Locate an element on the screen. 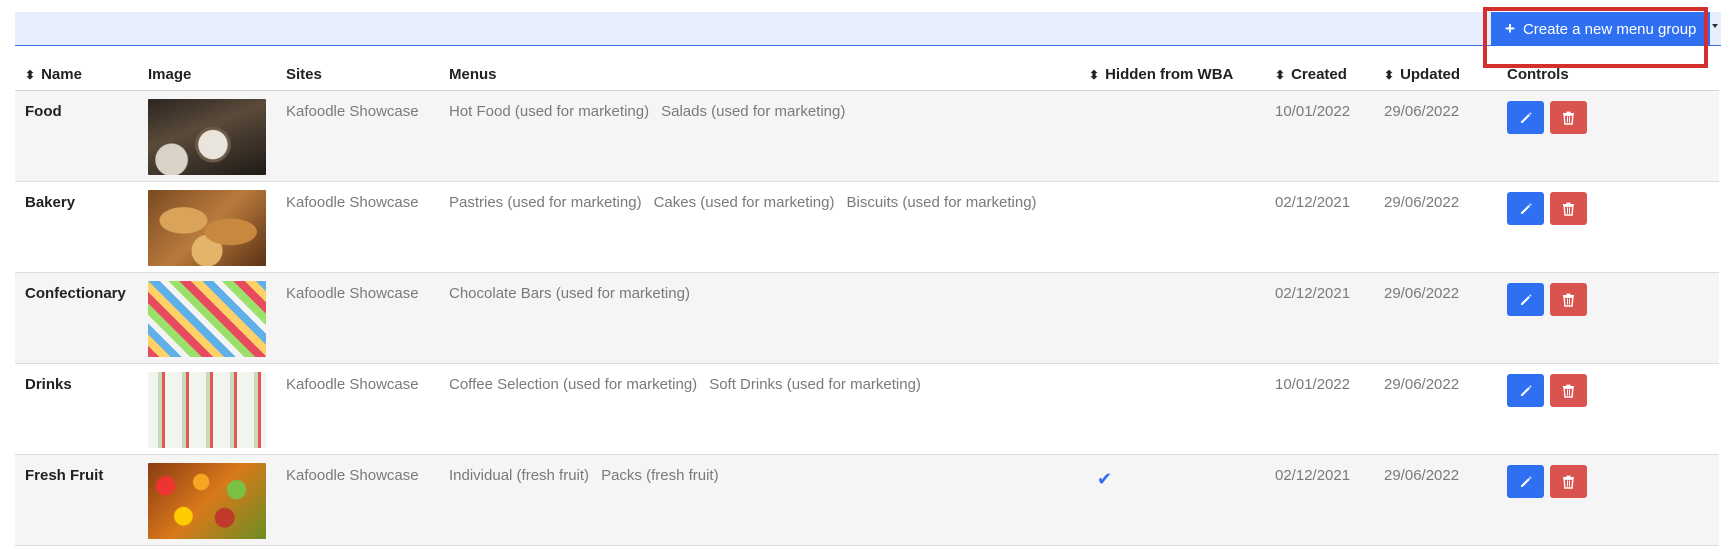  row-menus: Chocolate Bars (used for marketing) is located at coordinates (759, 318).